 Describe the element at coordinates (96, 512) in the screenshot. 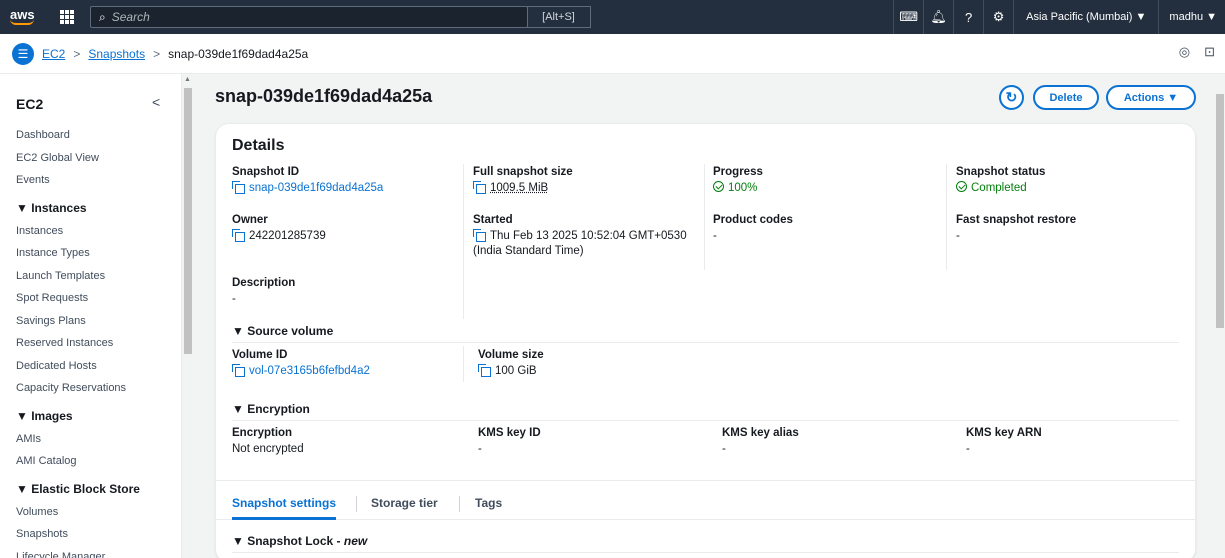

I see `sidebar-item-volumes: Volumes` at that location.